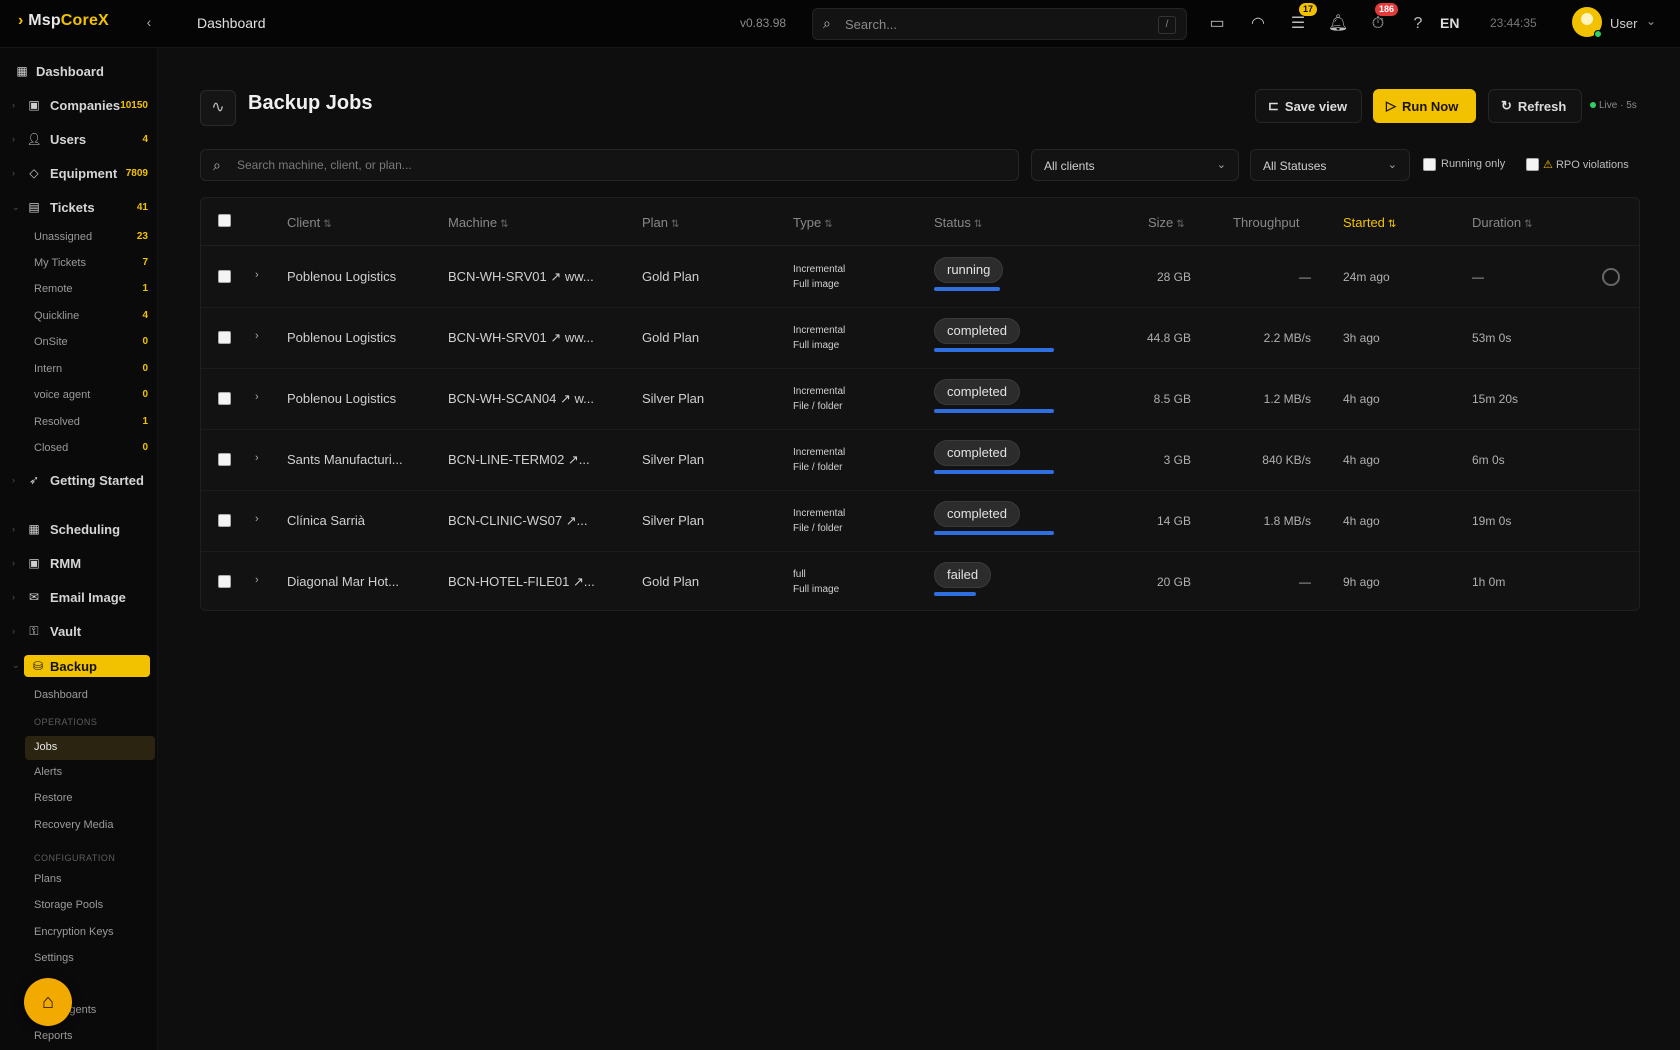 Image resolution: width=1680 pixels, height=1050 pixels. Describe the element at coordinates (79, 826) in the screenshot. I see `sidebar-sub-recovery-media: Recovery Media` at that location.